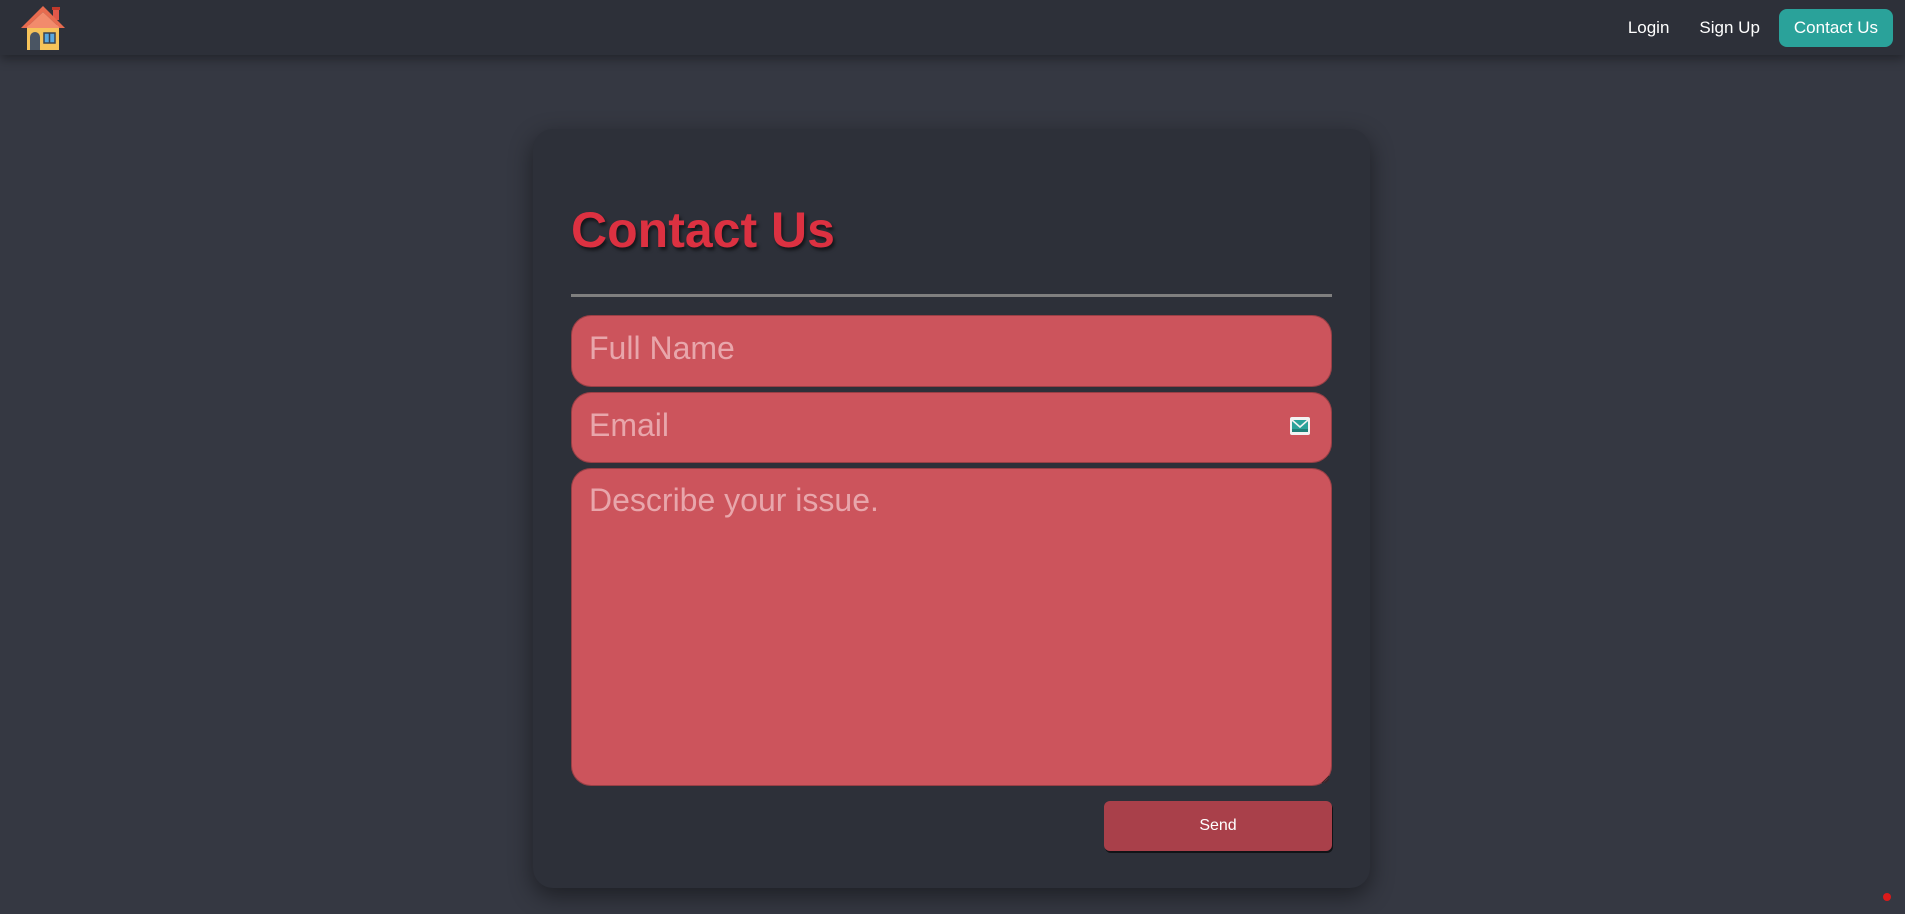  What do you see at coordinates (1887, 897) in the screenshot?
I see `status-dot` at bounding box center [1887, 897].